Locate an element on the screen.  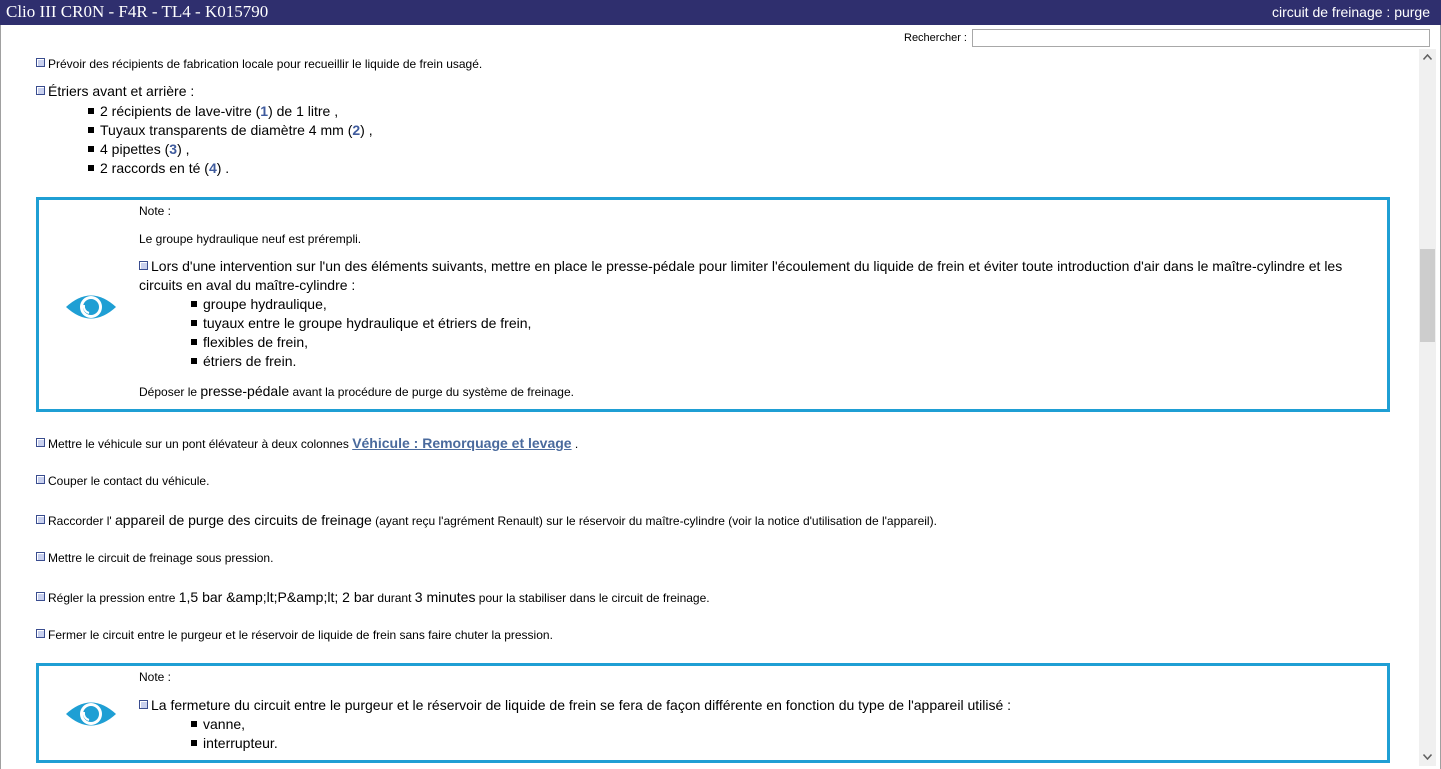
list-item: 2 raccords en té (4) . is located at coordinates (158, 168).